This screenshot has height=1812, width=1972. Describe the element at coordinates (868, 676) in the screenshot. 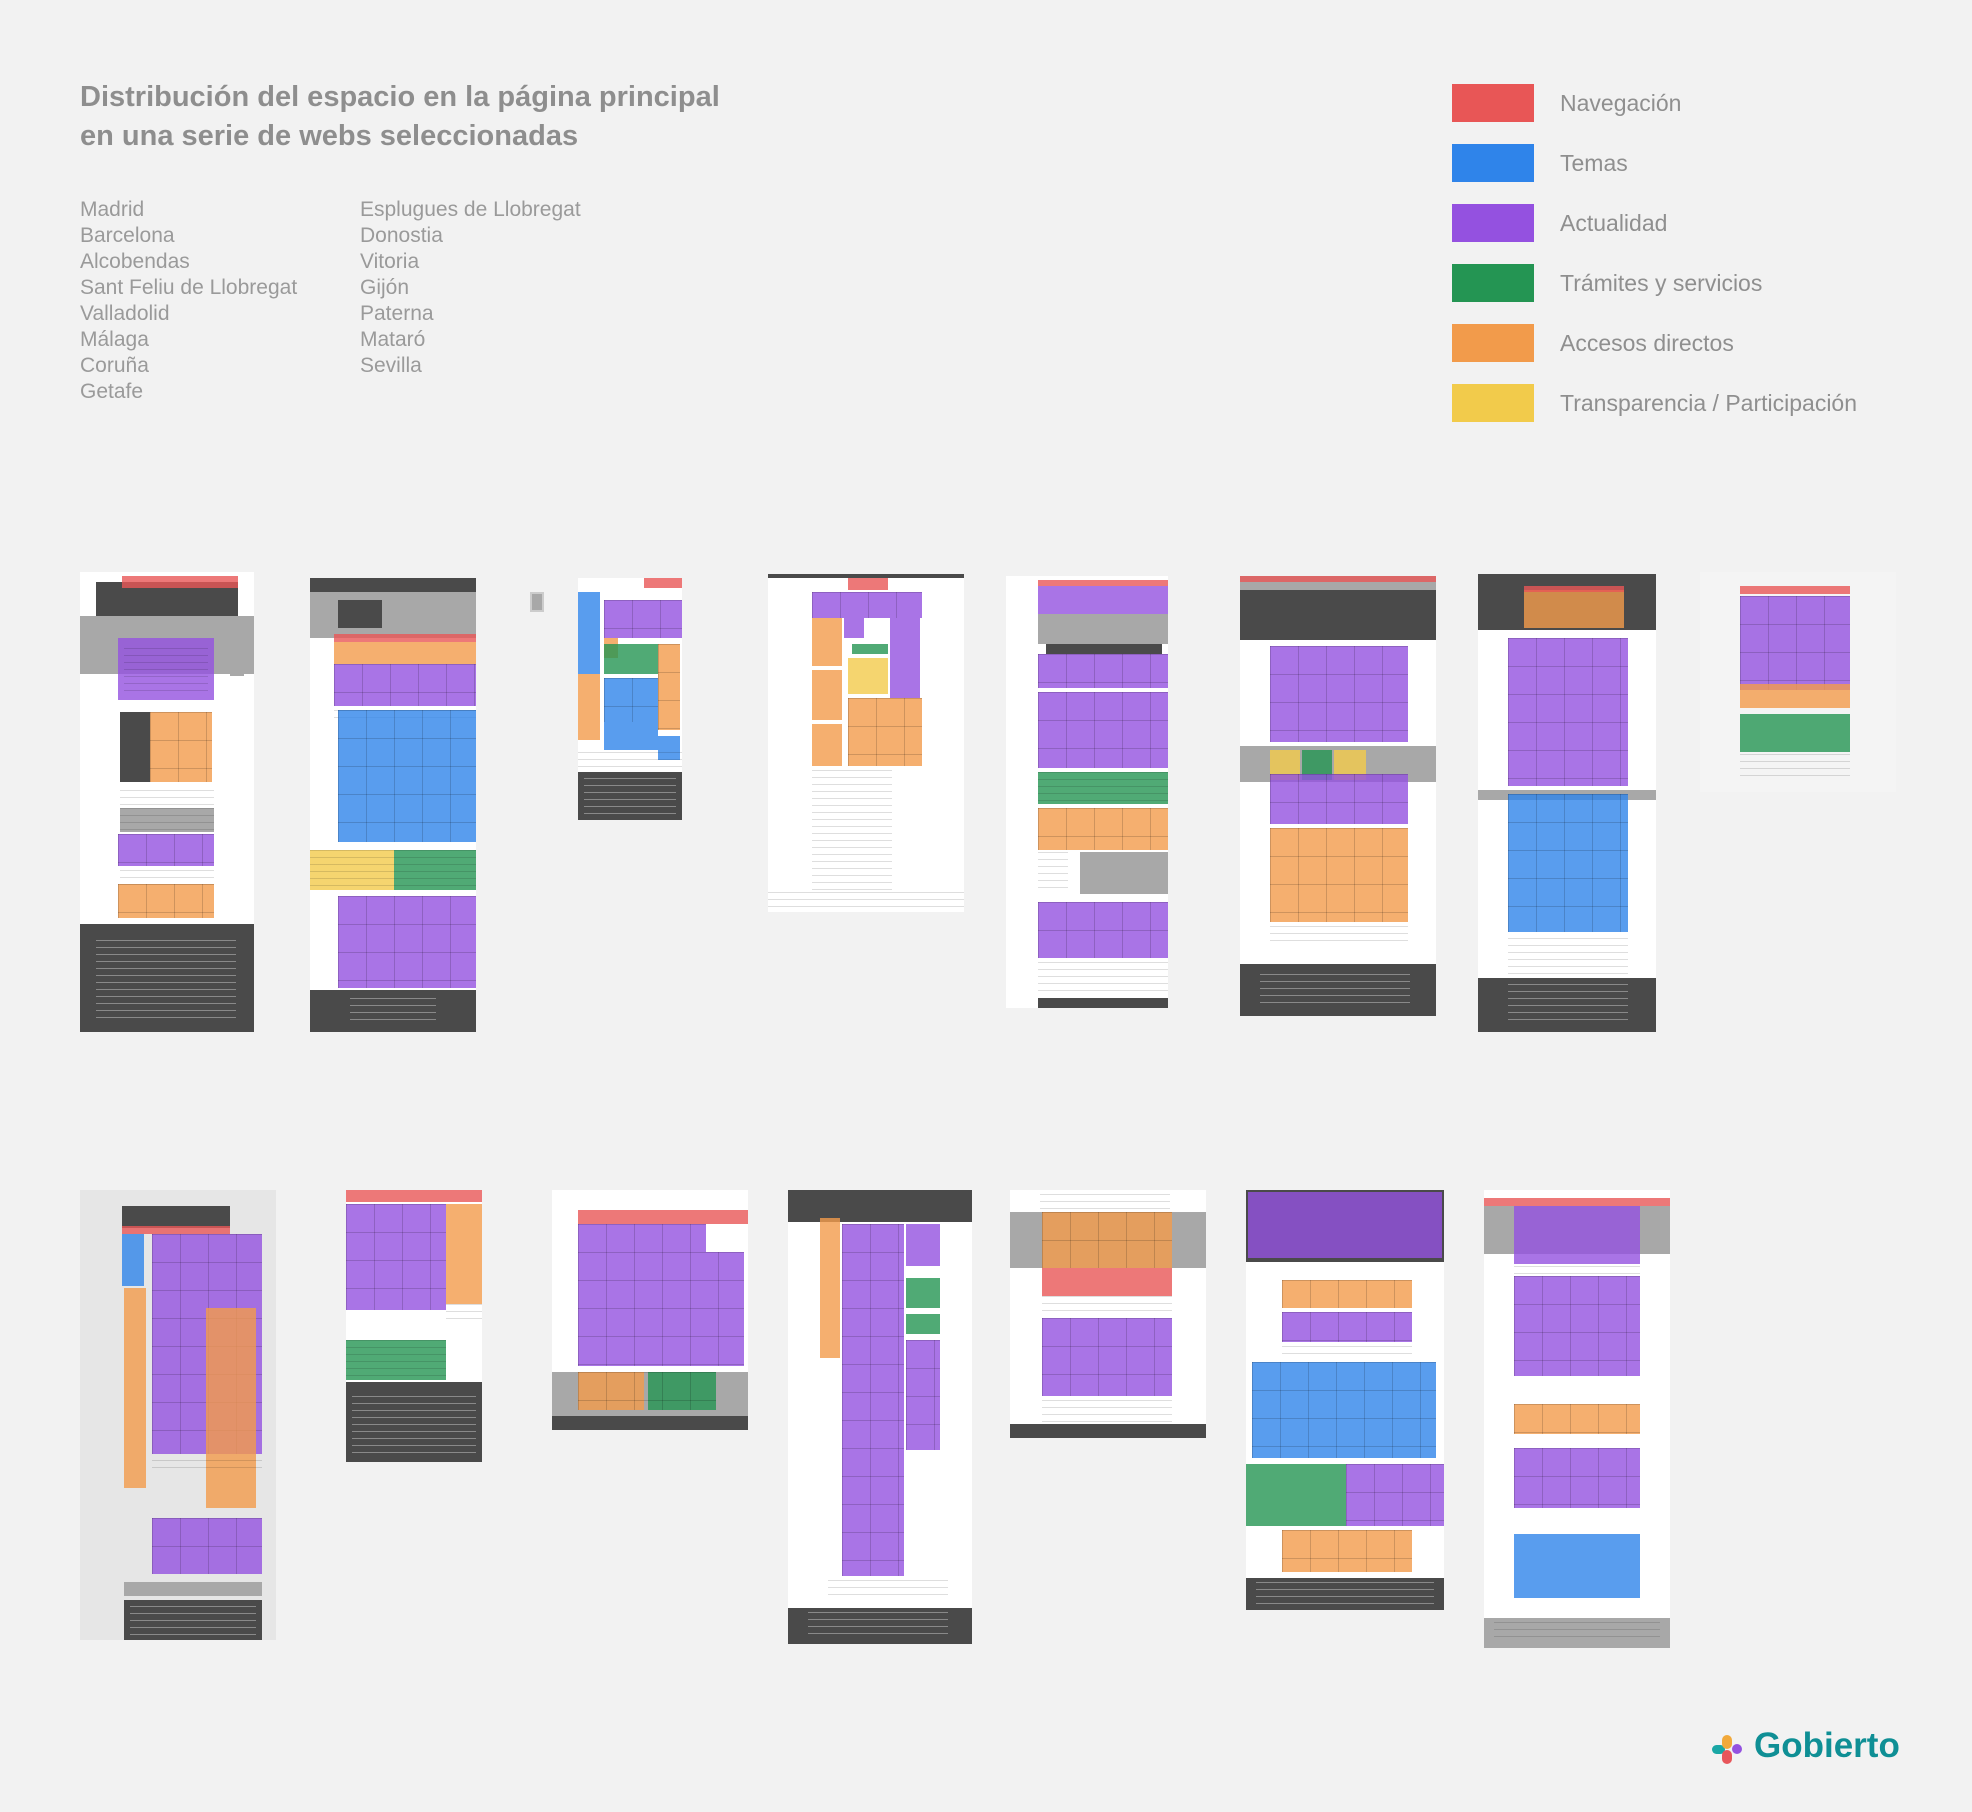

I see `region-transparencia-participacion` at that location.